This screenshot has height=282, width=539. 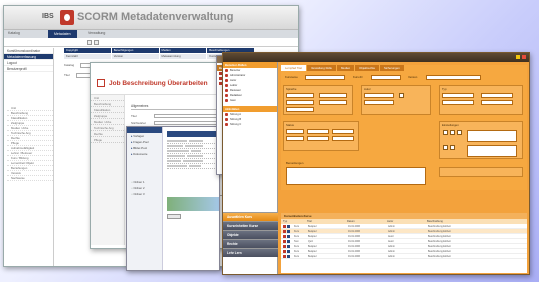 What do you see at coordinates (444, 89) in the screenshot?
I see `field-label: Typ` at bounding box center [444, 89].